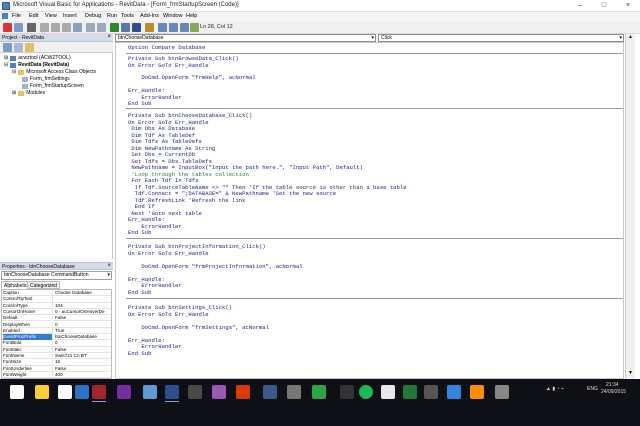 The width and height of the screenshot is (640, 426). I want to click on language-indicator: ENG, so click(592, 389).